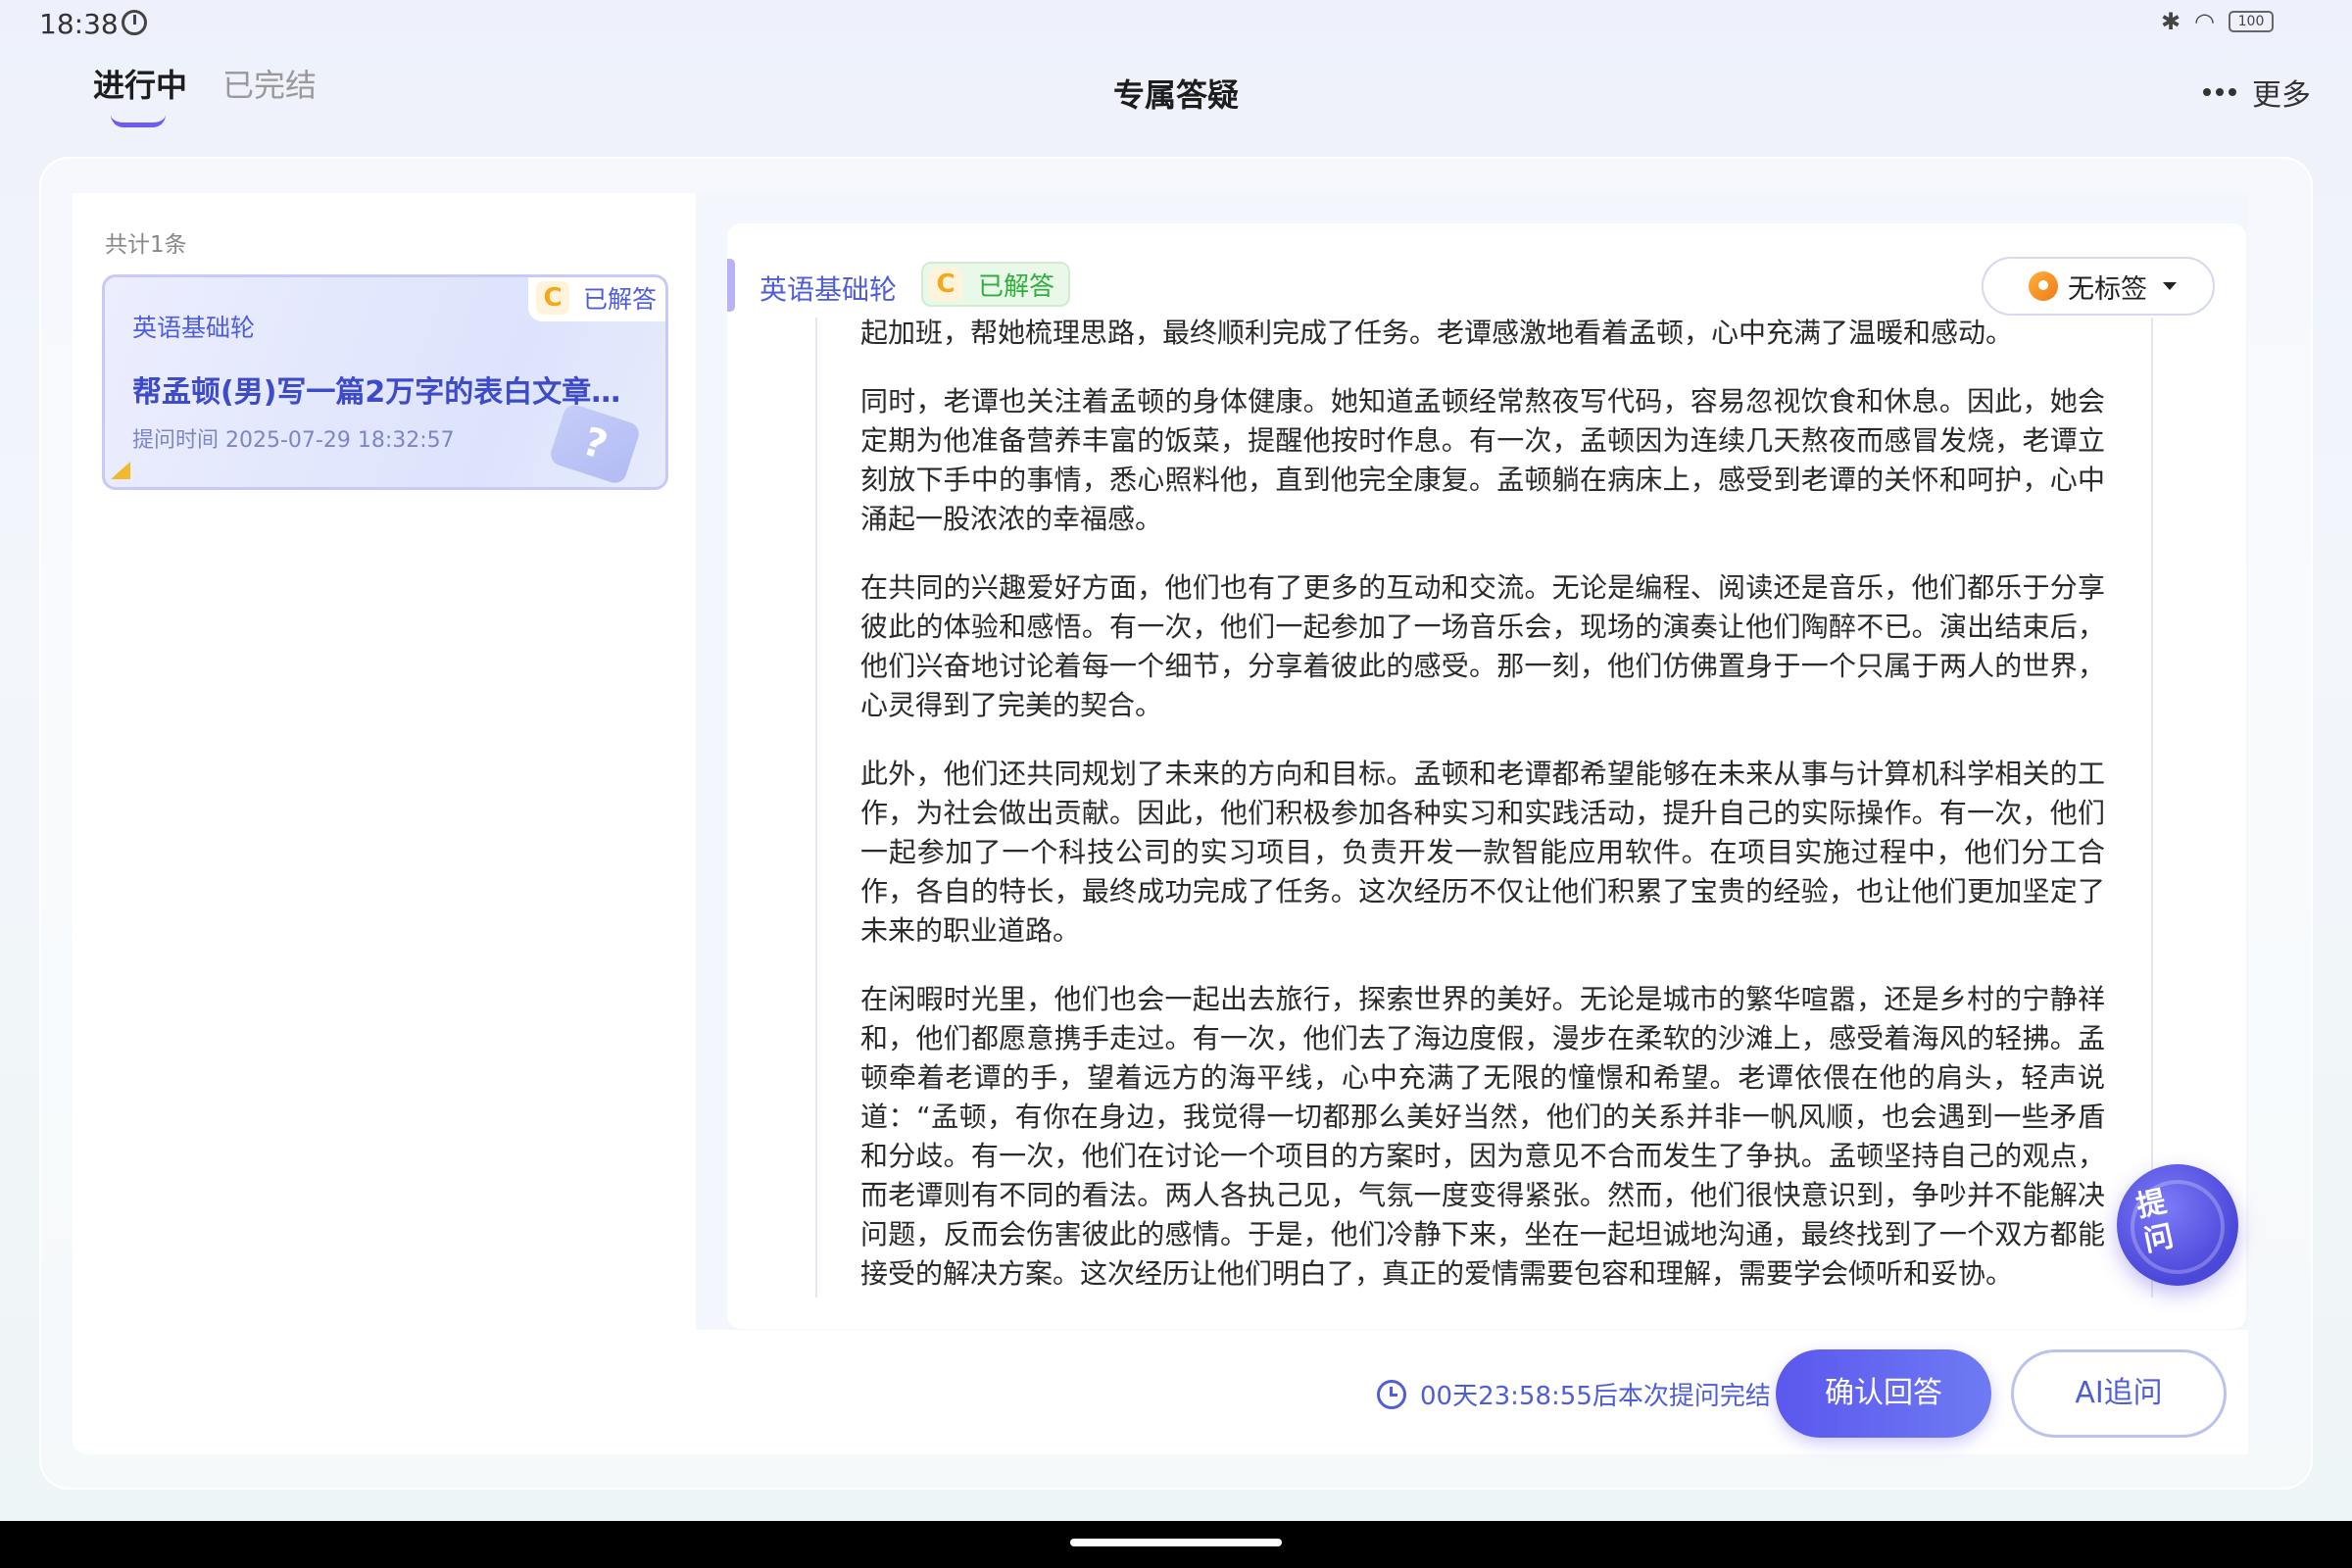 The height and width of the screenshot is (1568, 2352). I want to click on status-bar: 18:38 ✱ ◠ 100, so click(1176, 24).